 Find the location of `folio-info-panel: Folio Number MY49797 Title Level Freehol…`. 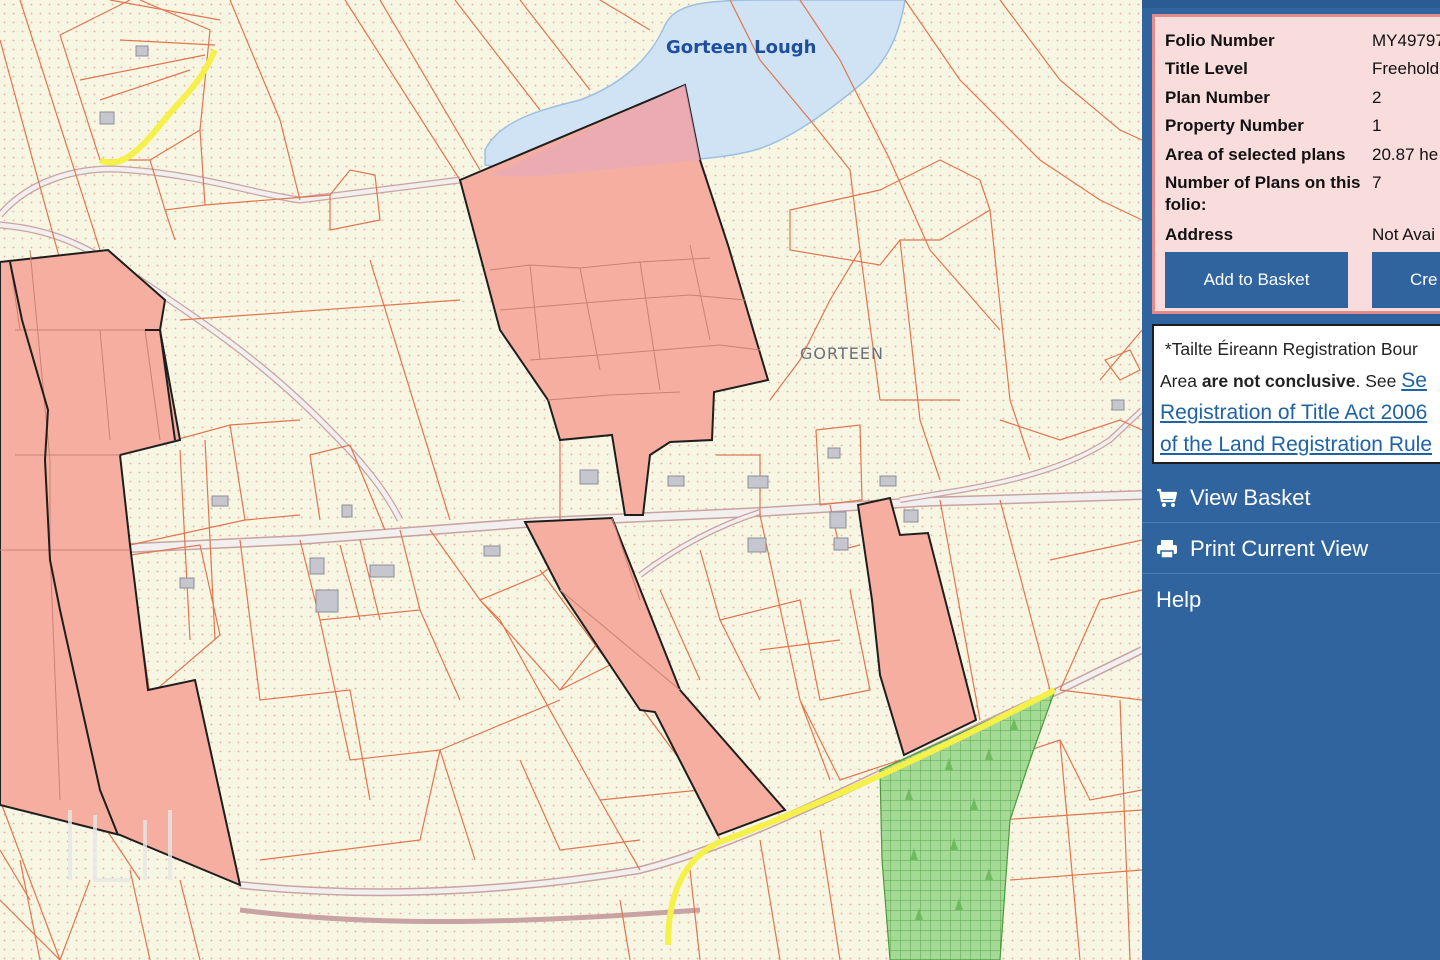

folio-info-panel: Folio Number MY49797 Title Level Freehol… is located at coordinates (1296, 164).